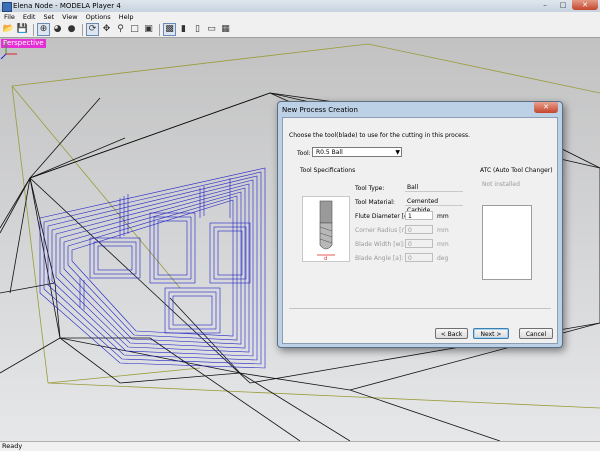 Image resolution: width=600 pixels, height=451 pixels. What do you see at coordinates (134, 29) in the screenshot?
I see `zoom-window-icon: □` at bounding box center [134, 29].